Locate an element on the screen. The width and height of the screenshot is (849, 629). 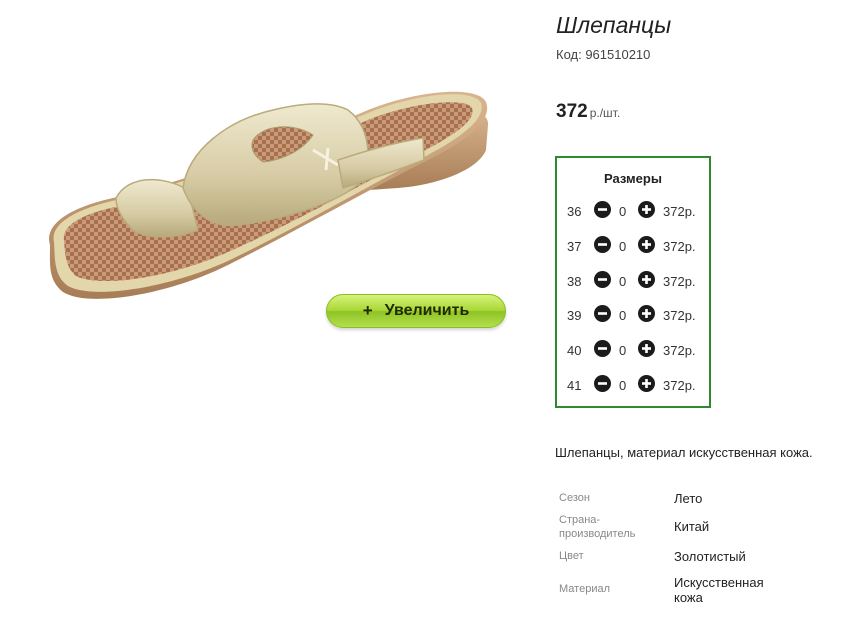
product-price: 372 р./шт. is located at coordinates (588, 112).